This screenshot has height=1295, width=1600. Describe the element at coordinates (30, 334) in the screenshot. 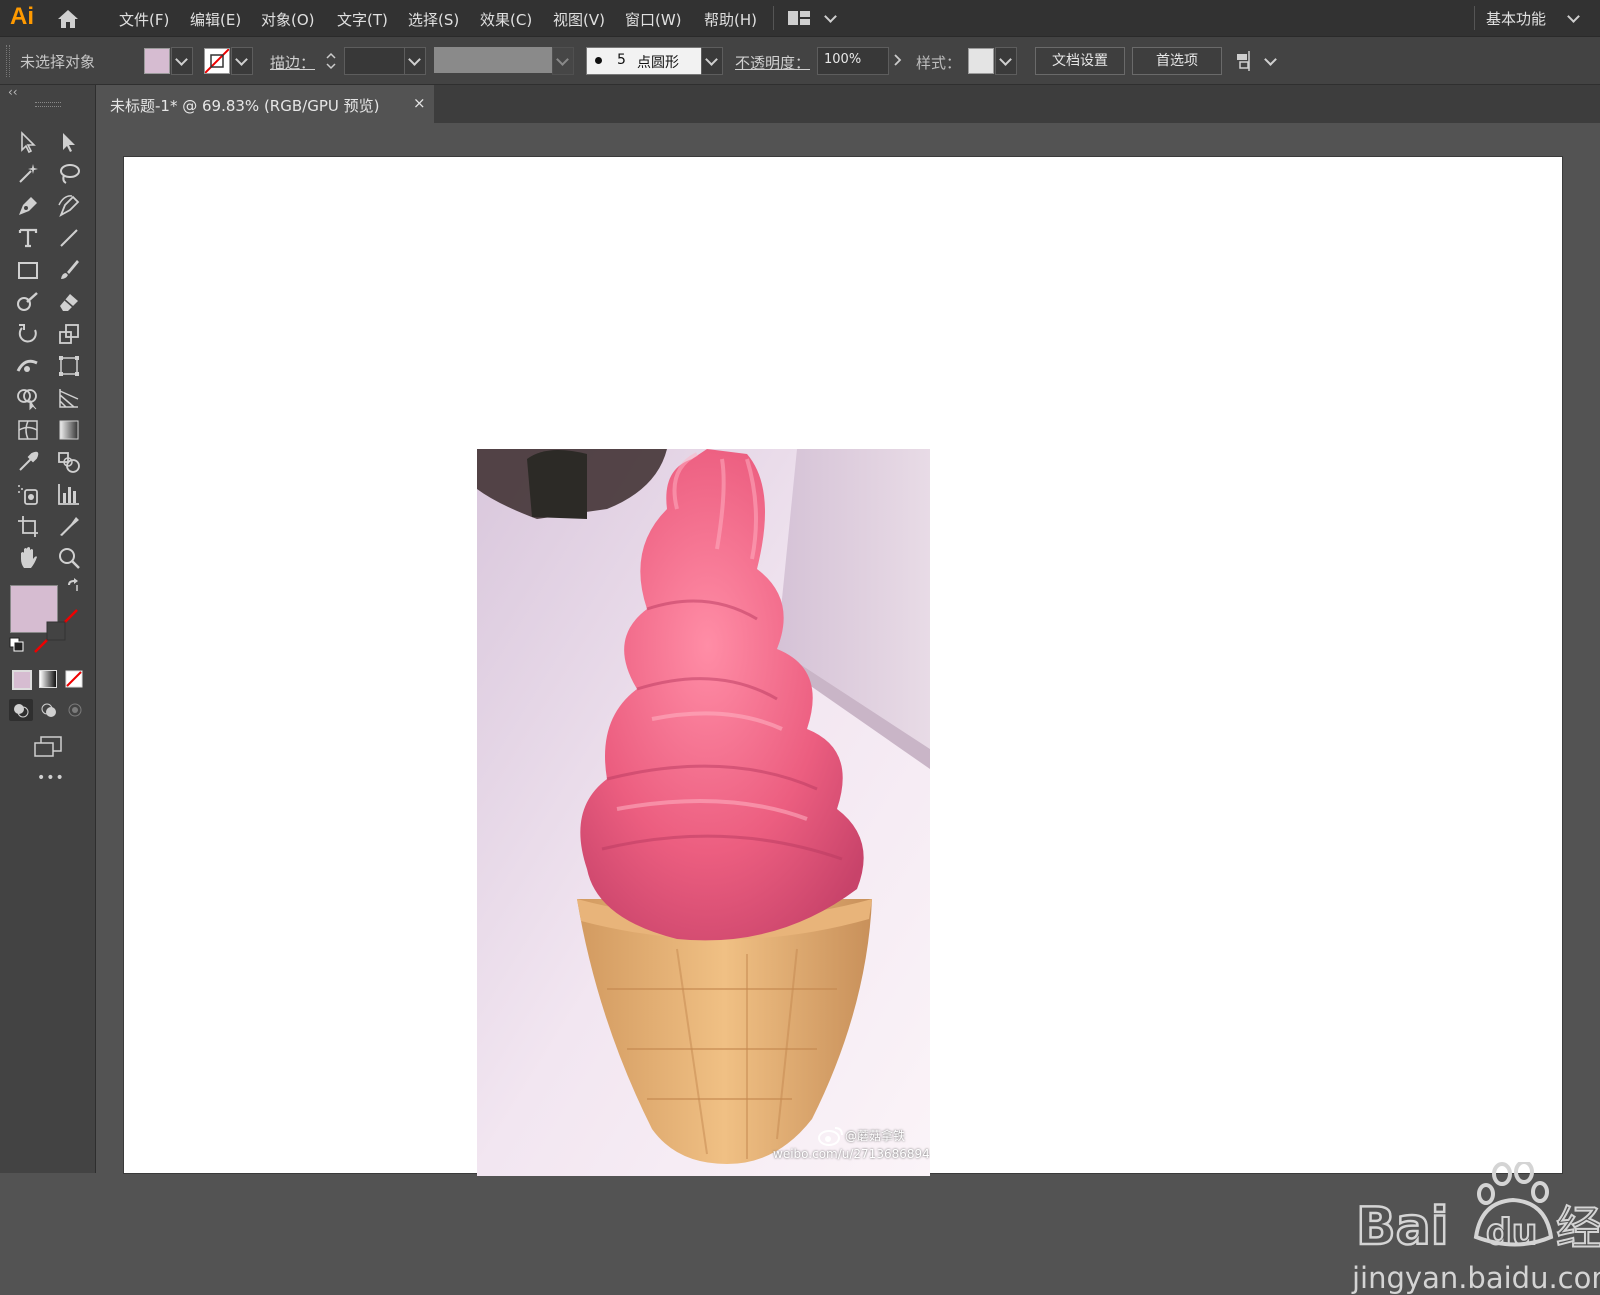

I see `rotate-tool-icon` at that location.